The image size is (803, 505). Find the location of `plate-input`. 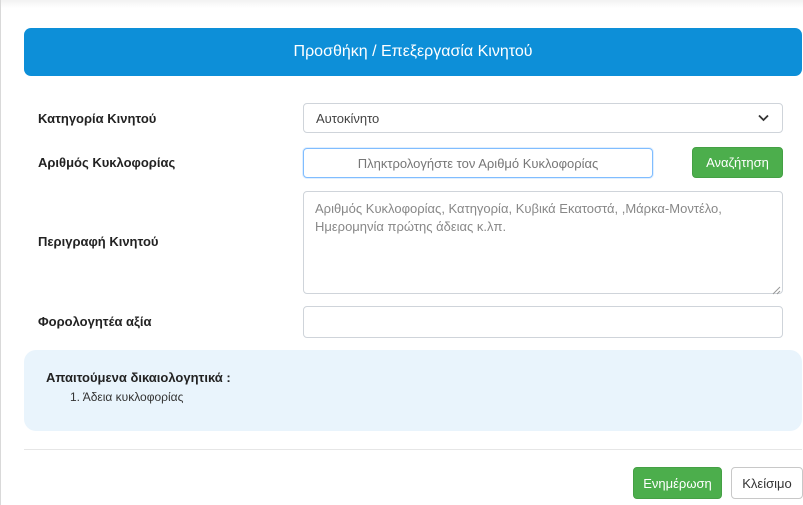

plate-input is located at coordinates (478, 163).